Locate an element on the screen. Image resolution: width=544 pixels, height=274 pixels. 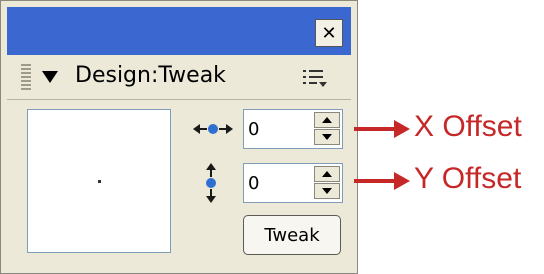
close-icon: ✕ is located at coordinates (329, 33).